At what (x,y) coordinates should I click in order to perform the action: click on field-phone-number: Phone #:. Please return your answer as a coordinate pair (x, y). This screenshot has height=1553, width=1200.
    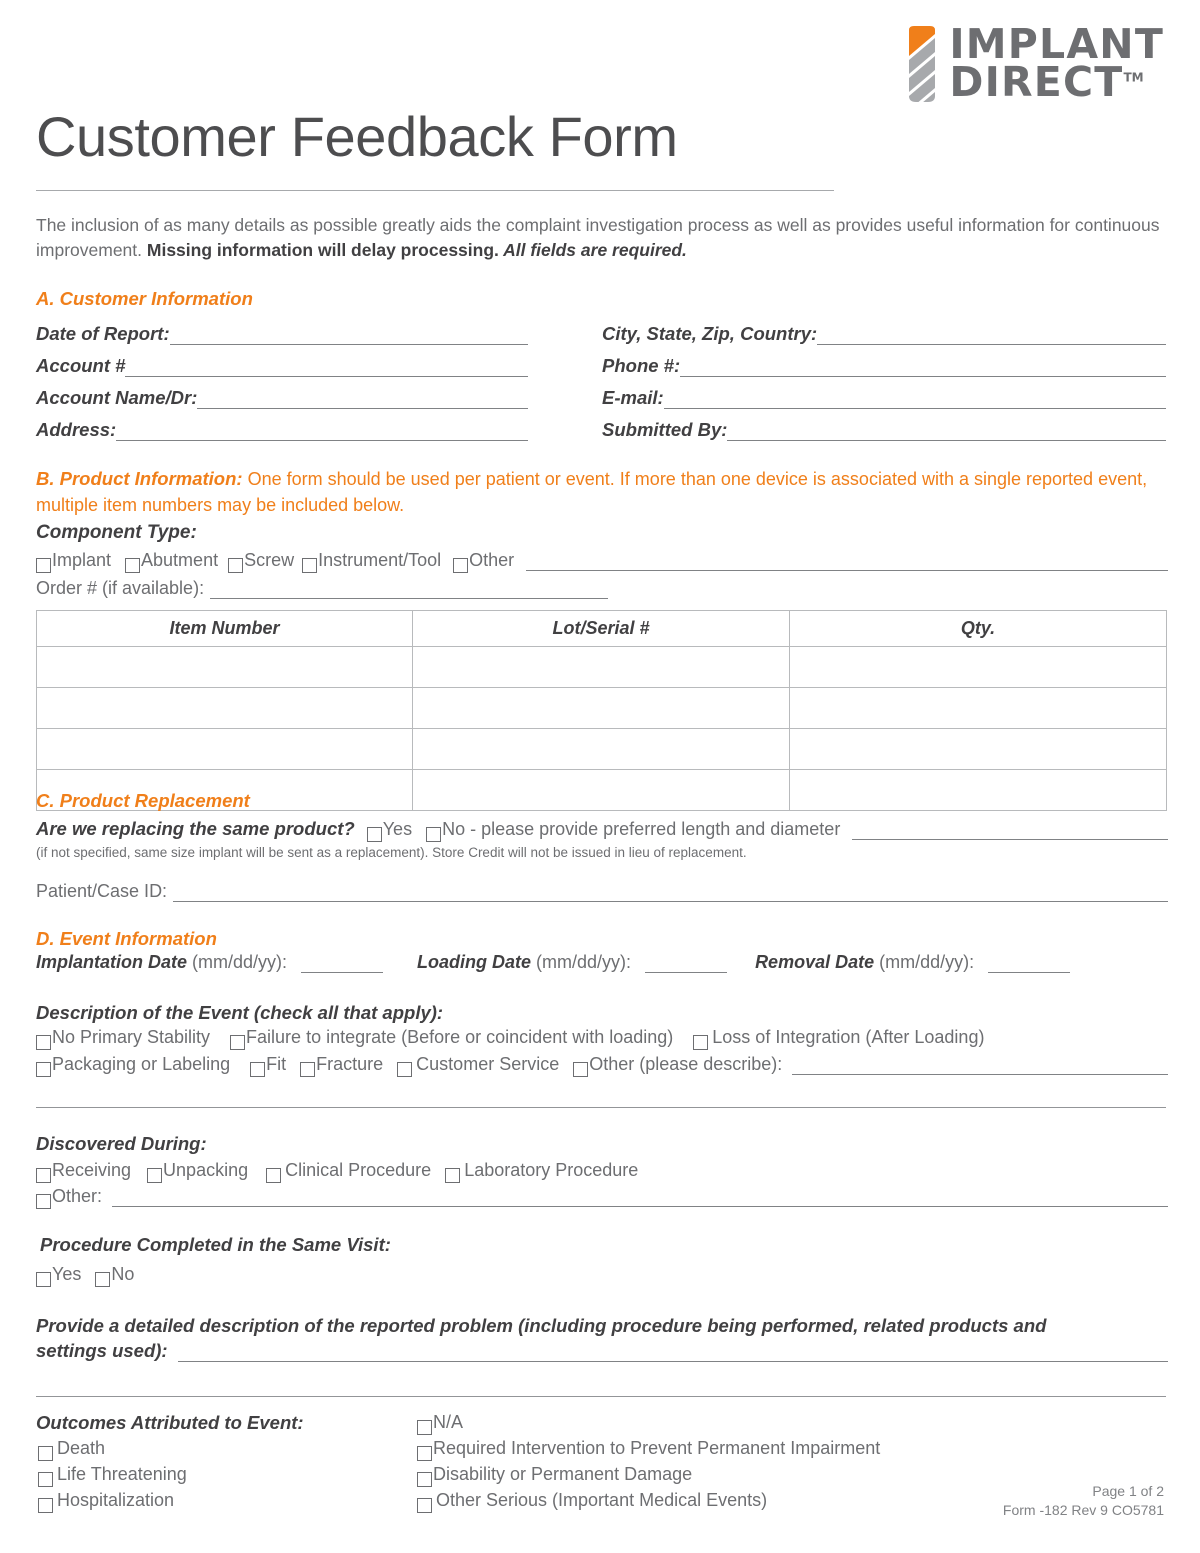
    Looking at the image, I should click on (884, 366).